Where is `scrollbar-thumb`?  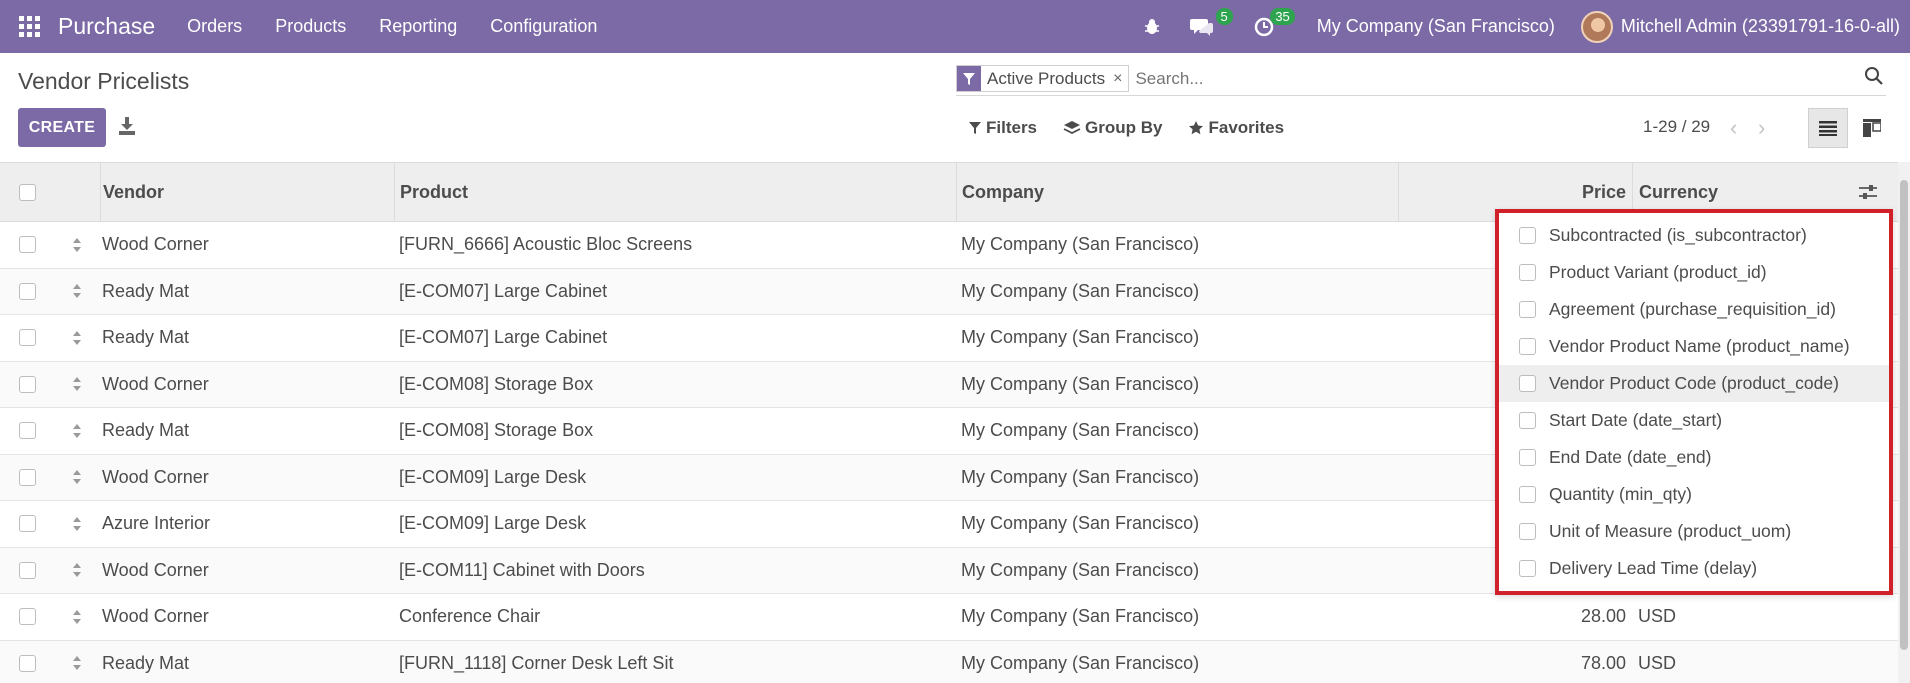 scrollbar-thumb is located at coordinates (1904, 415).